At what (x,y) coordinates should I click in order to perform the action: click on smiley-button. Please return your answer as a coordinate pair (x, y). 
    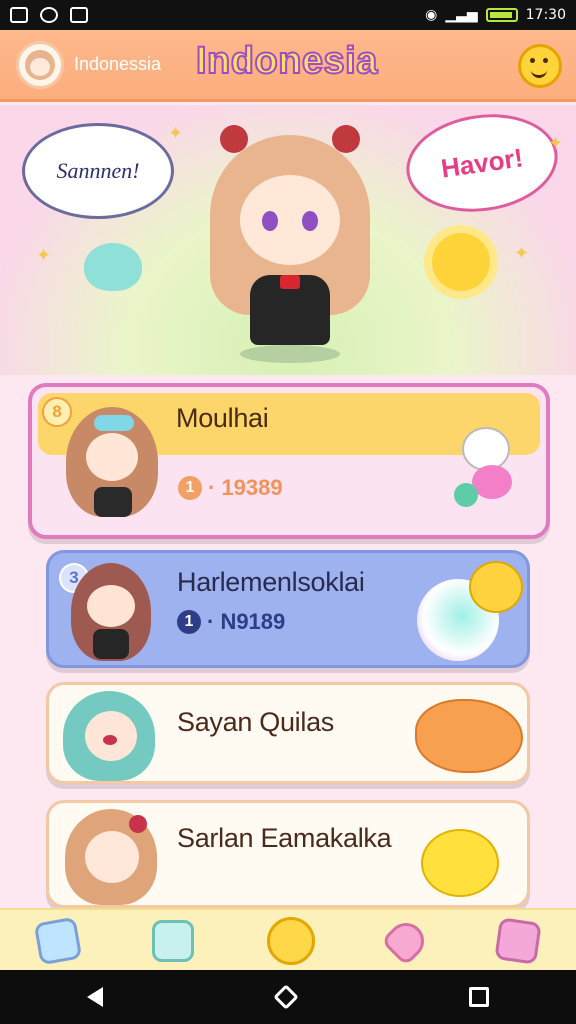
    Looking at the image, I should click on (540, 66).